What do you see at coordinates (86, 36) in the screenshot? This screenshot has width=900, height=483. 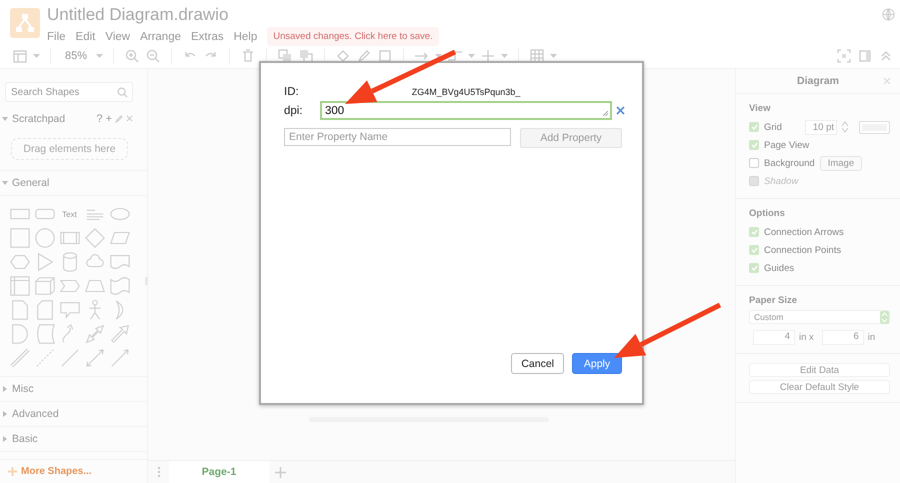 I see `menu-item: Edit` at bounding box center [86, 36].